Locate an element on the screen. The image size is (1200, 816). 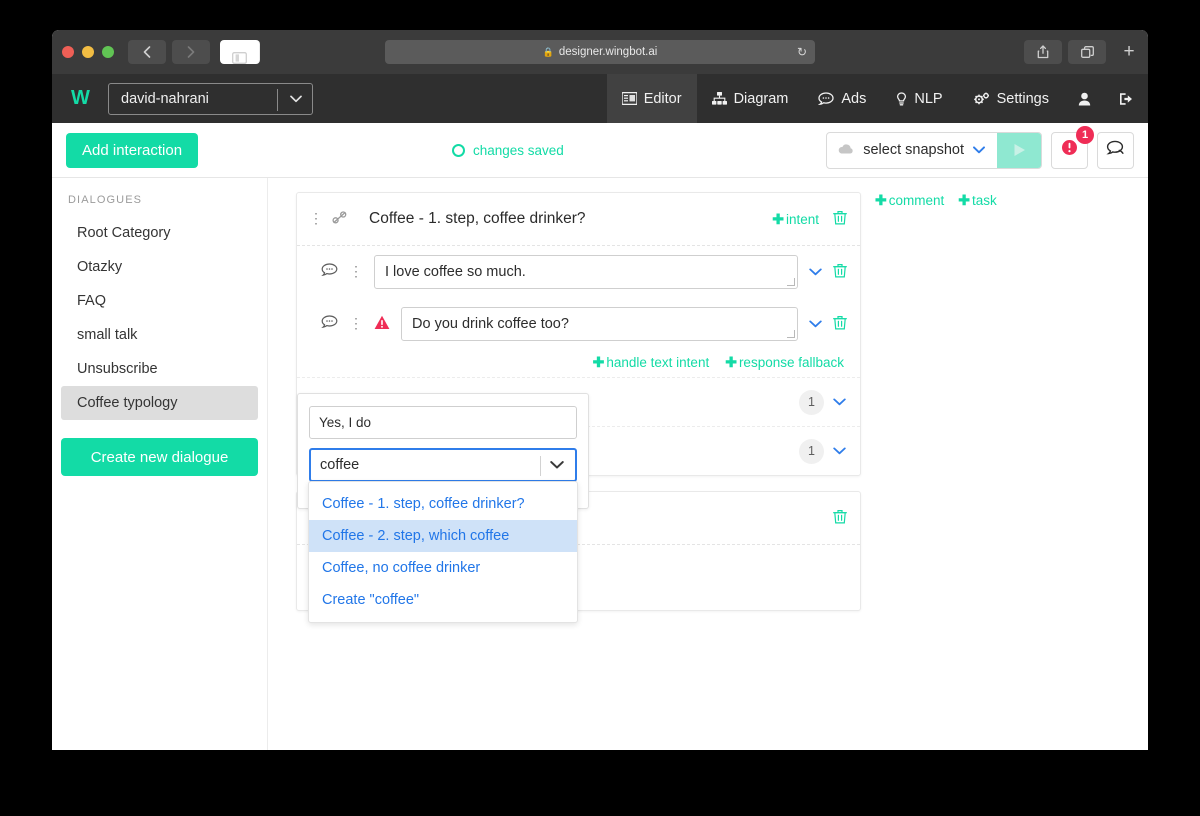
nav-label-nlp: NLP is located at coordinates (928, 98).